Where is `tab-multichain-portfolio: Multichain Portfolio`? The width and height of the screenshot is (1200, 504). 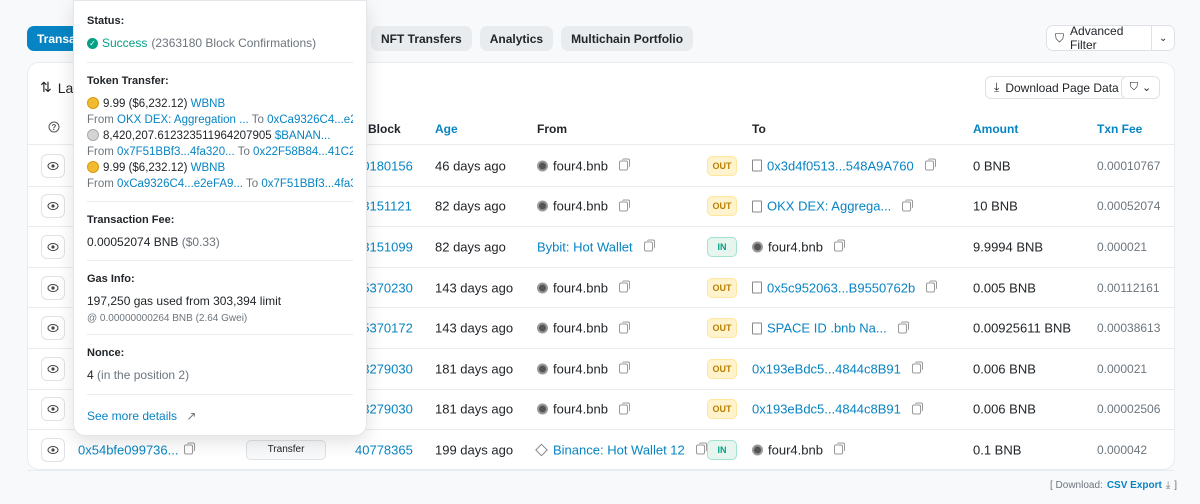
tab-multichain-portfolio: Multichain Portfolio is located at coordinates (627, 38).